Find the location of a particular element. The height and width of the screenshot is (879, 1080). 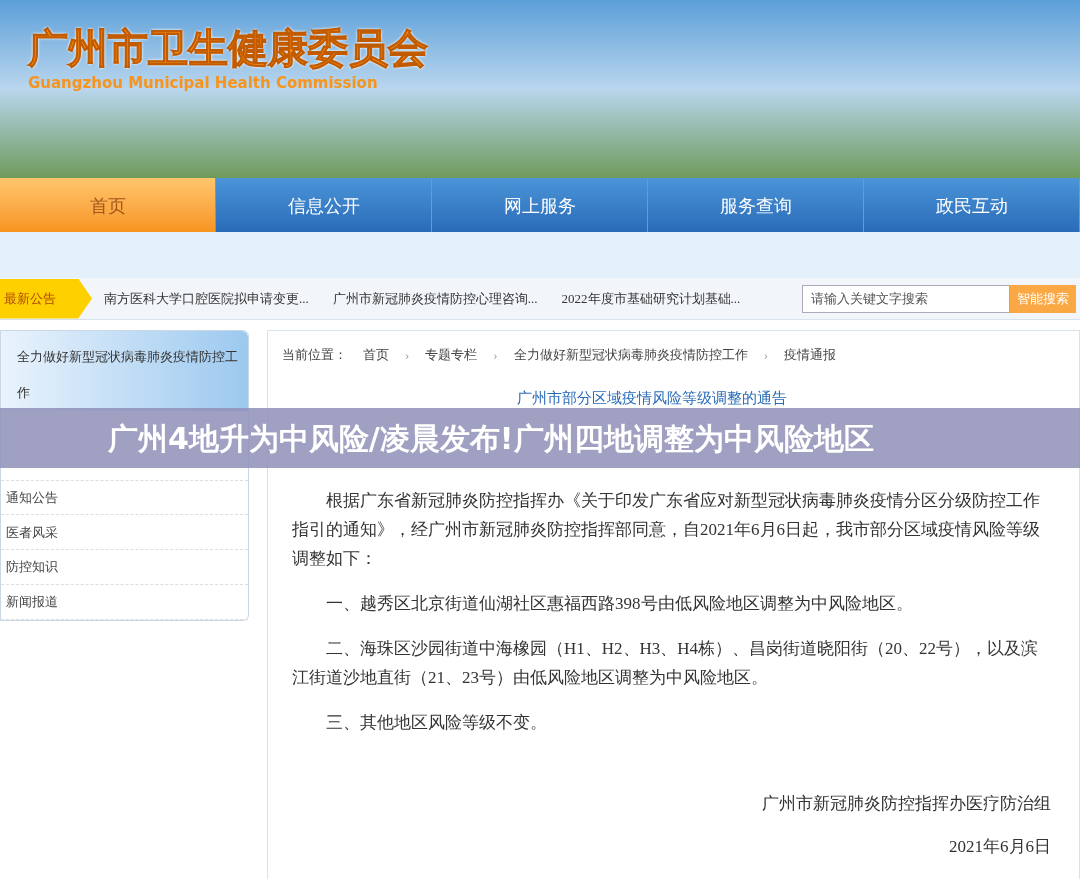

site-title: 广州市卫生健康委员会 is located at coordinates (228, 48).